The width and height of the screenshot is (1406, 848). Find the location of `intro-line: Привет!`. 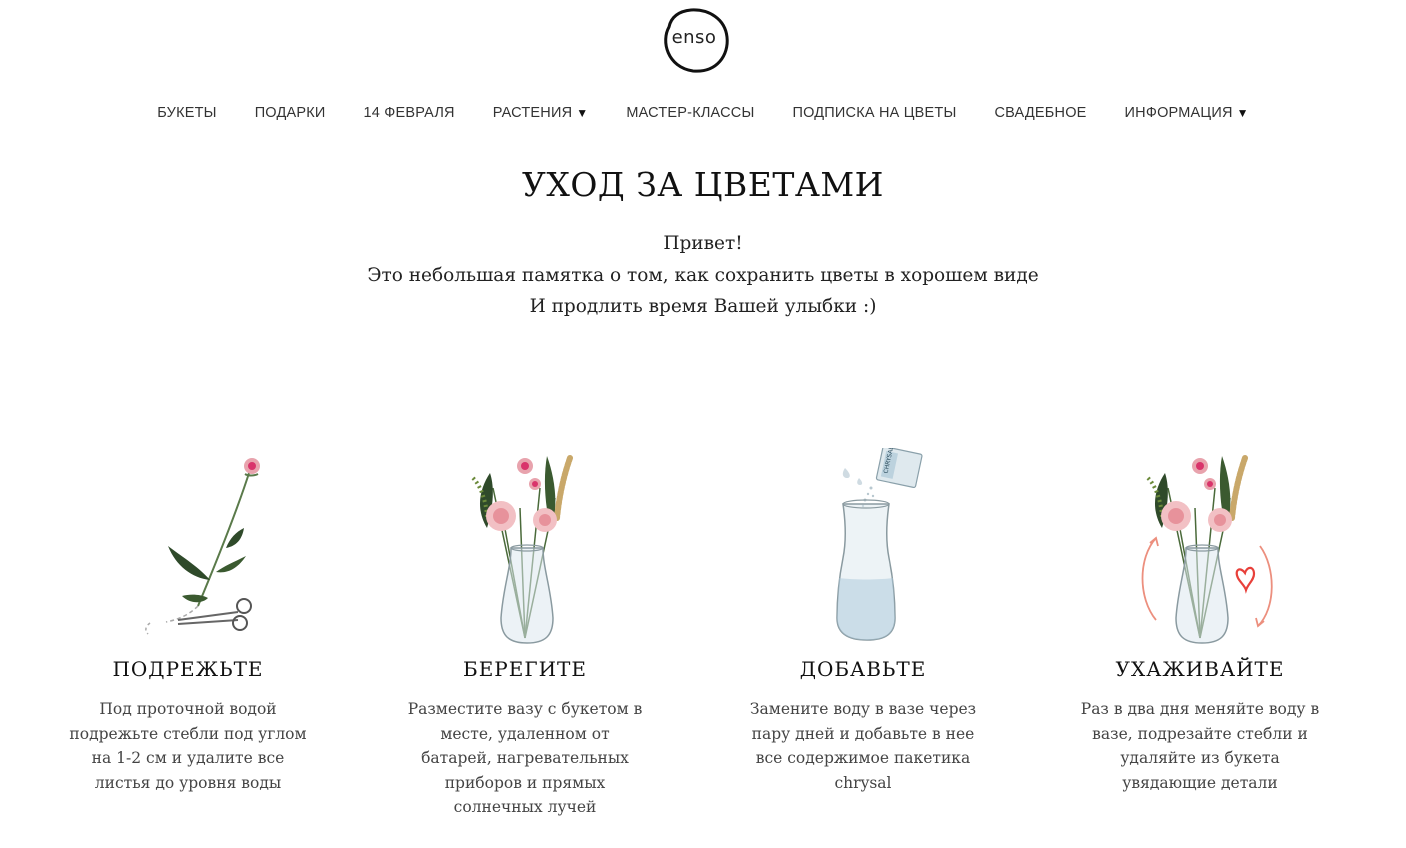

intro-line: Привет! is located at coordinates (703, 243).